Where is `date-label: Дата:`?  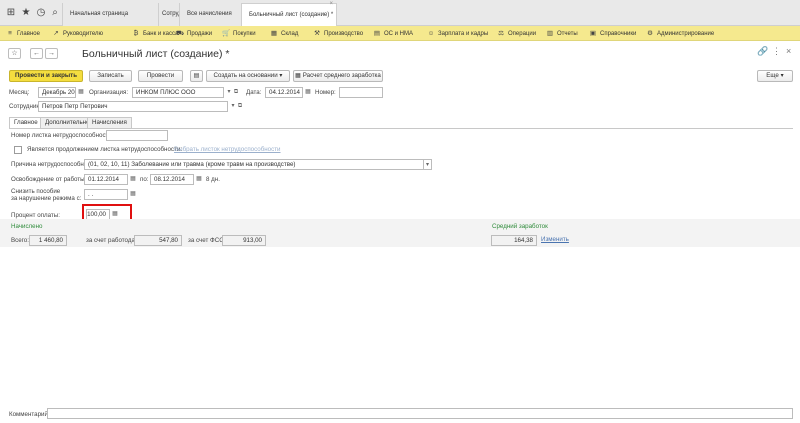
date-label: Дата: is located at coordinates (254, 92).